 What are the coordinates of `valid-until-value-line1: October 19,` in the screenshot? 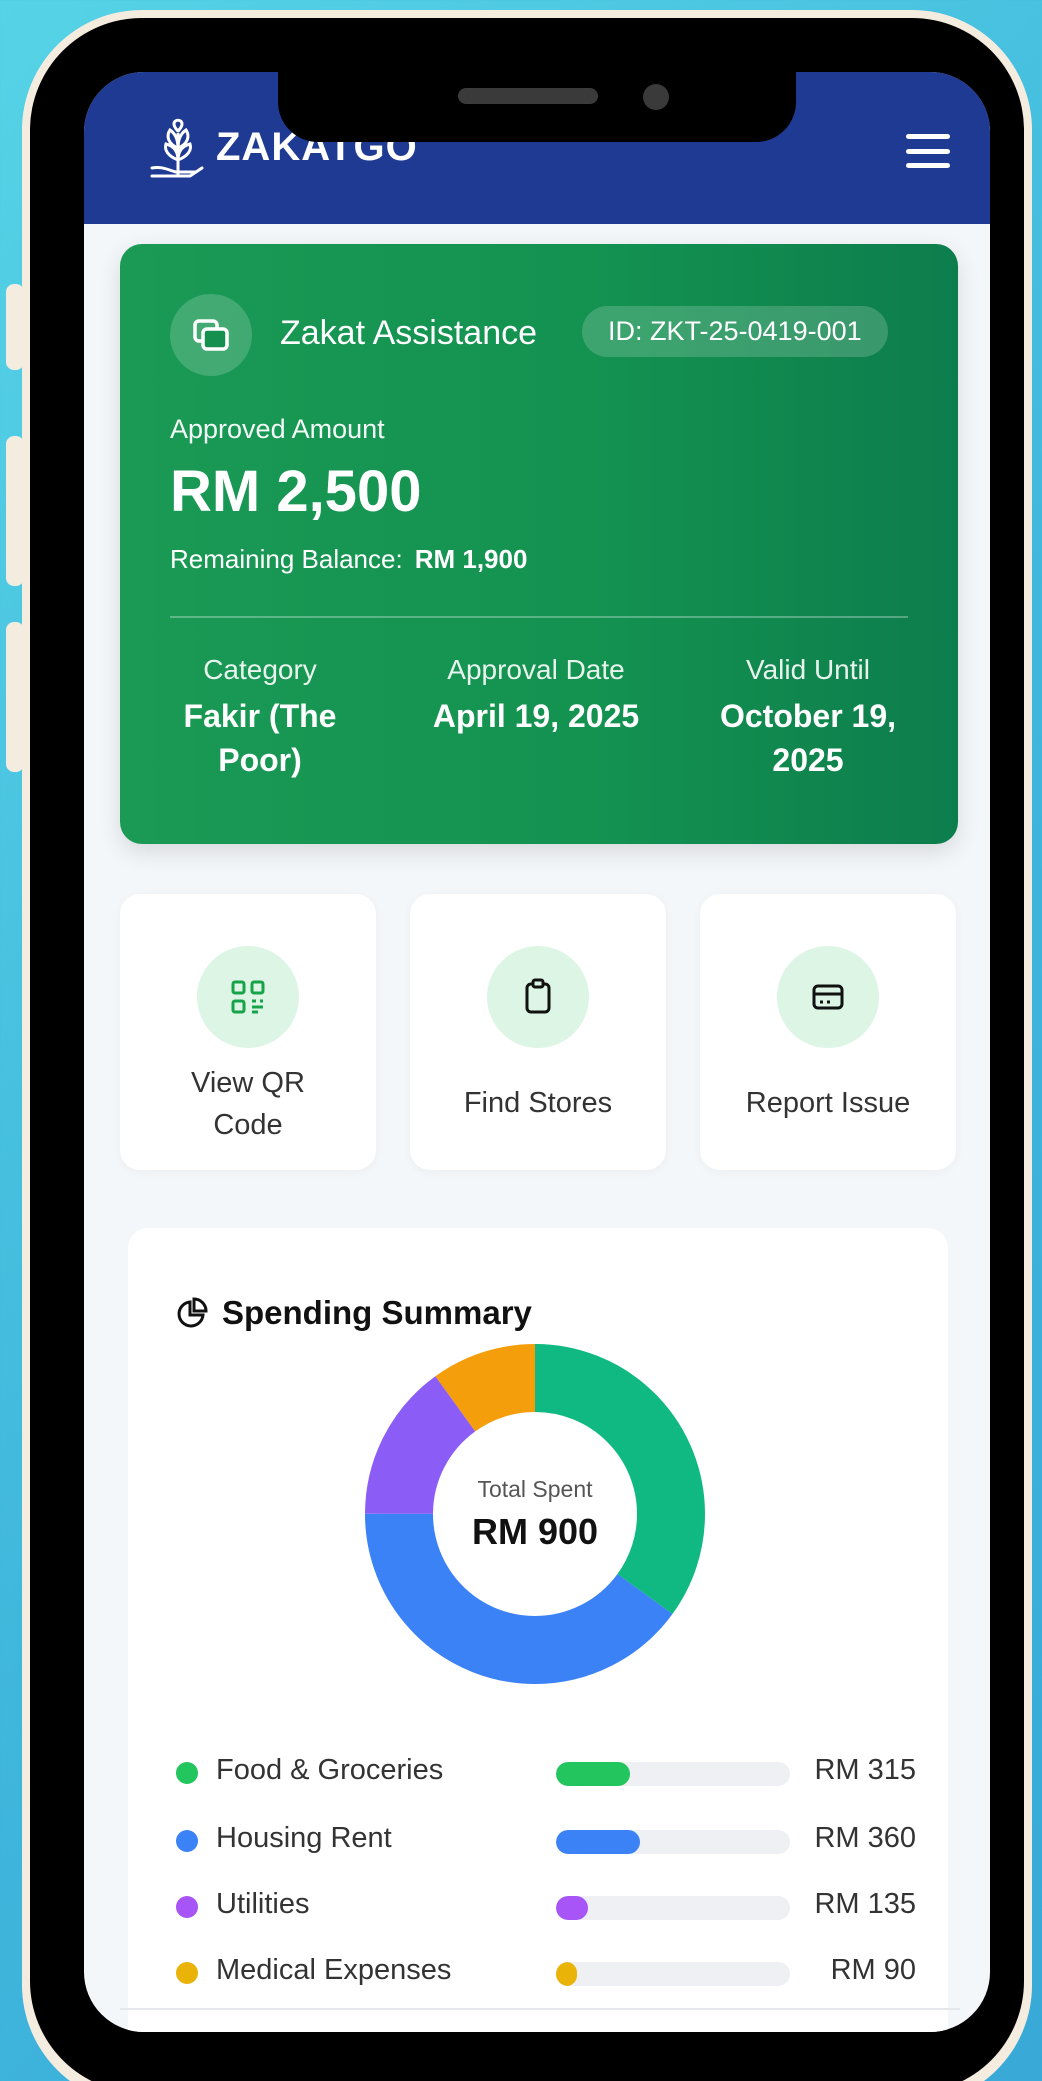 It's located at (808, 716).